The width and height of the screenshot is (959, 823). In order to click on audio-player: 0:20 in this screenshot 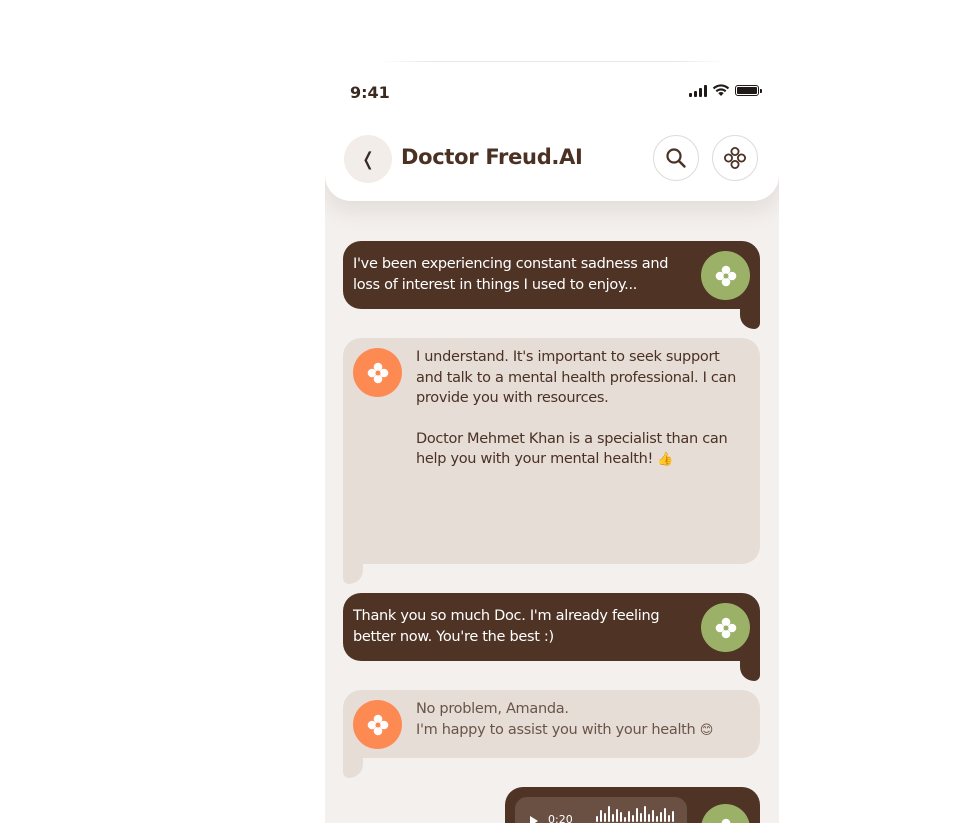, I will do `click(601, 810)`.